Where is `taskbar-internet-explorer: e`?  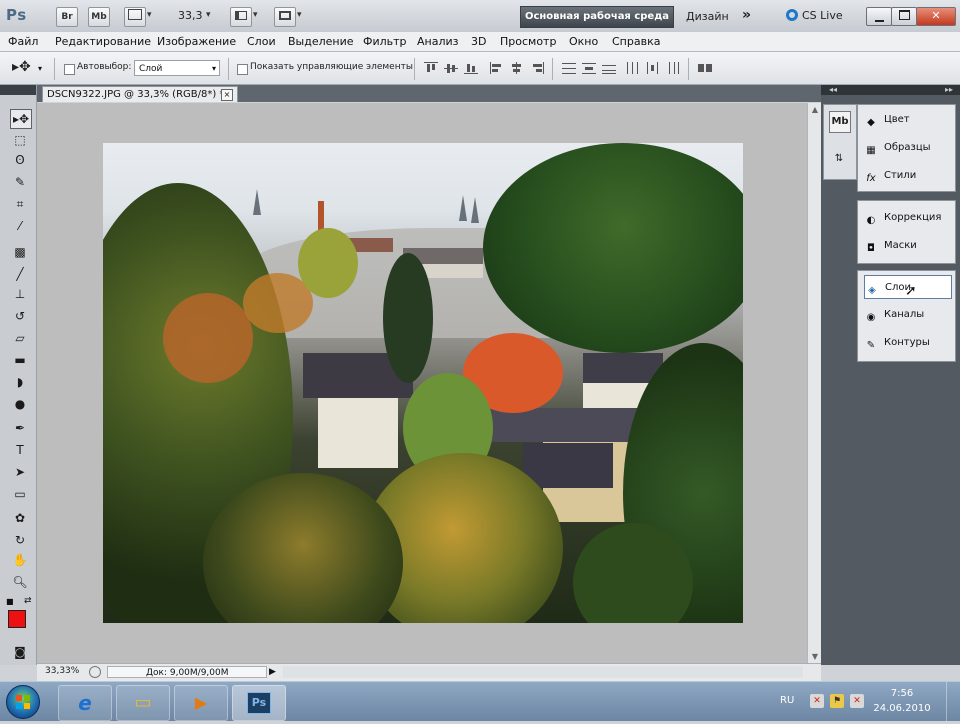
taskbar-internet-explorer: e is located at coordinates (85, 703).